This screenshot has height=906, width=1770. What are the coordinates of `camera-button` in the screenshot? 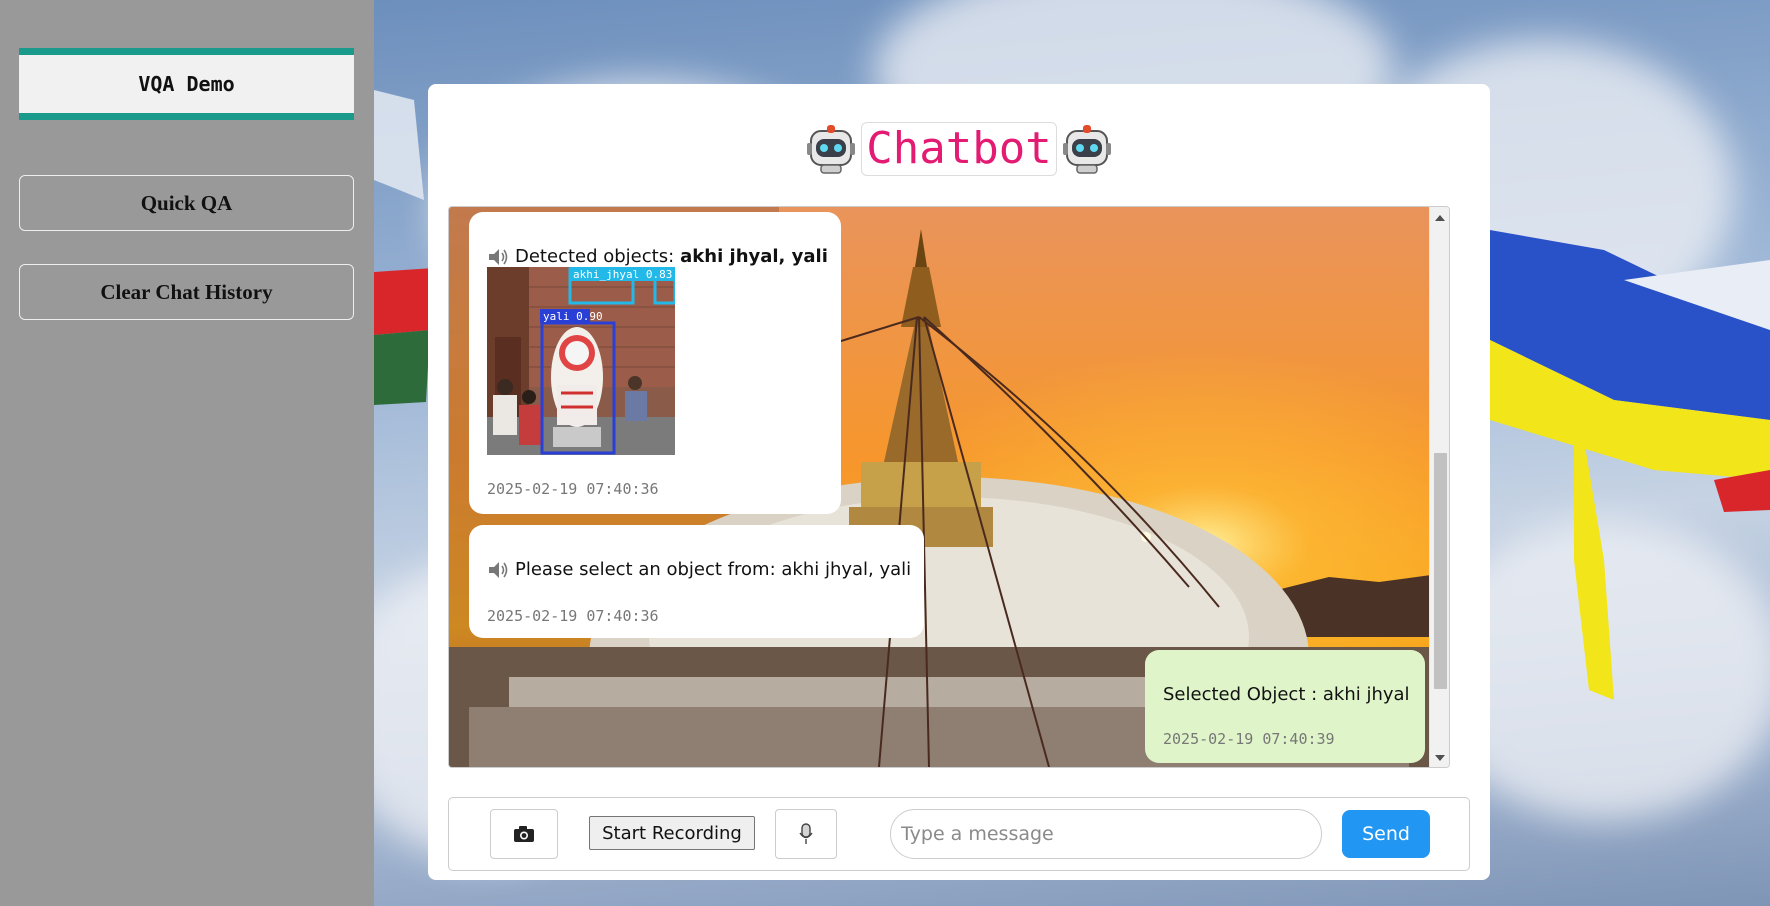 It's located at (524, 834).